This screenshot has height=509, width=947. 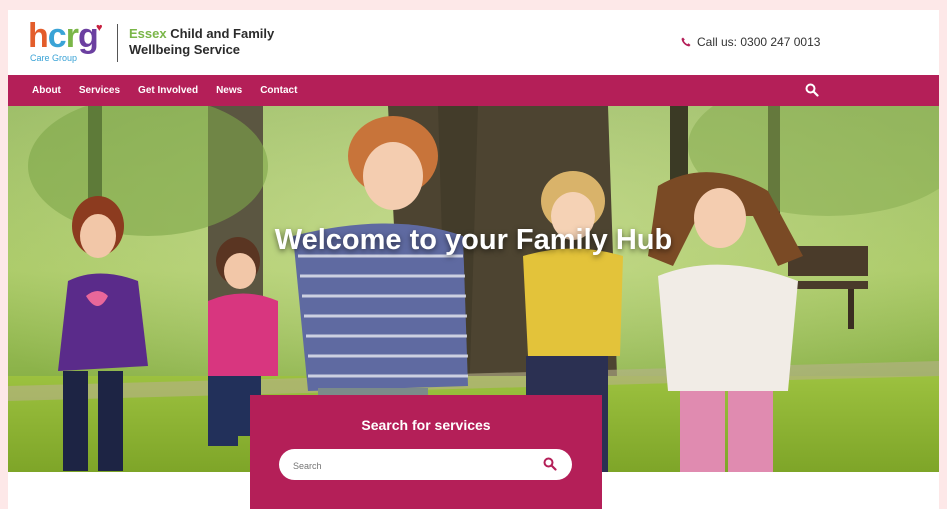 What do you see at coordinates (148, 33) in the screenshot?
I see `service-title-accent: Essex` at bounding box center [148, 33].